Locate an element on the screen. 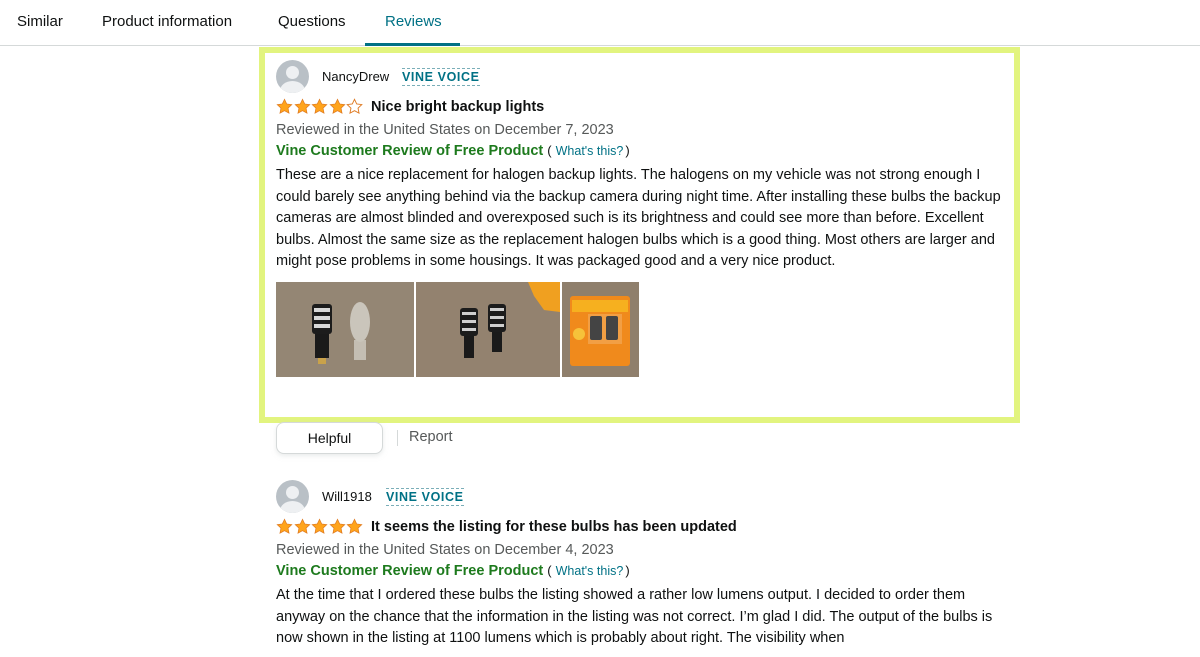 The image size is (1200, 657). review-title: Nice bright backup lights is located at coordinates (457, 107).